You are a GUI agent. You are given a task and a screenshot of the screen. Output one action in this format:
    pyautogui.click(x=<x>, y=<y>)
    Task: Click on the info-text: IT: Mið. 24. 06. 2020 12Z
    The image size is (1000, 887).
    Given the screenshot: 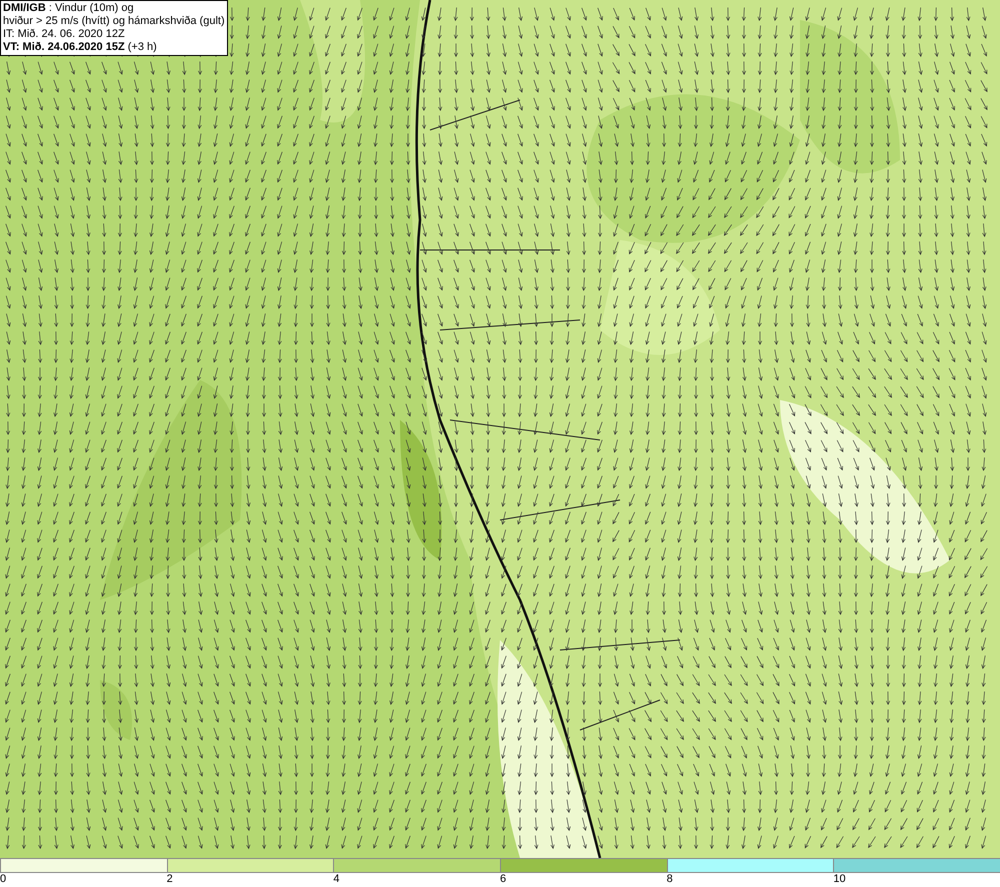 What is the action you would take?
    pyautogui.click(x=64, y=34)
    